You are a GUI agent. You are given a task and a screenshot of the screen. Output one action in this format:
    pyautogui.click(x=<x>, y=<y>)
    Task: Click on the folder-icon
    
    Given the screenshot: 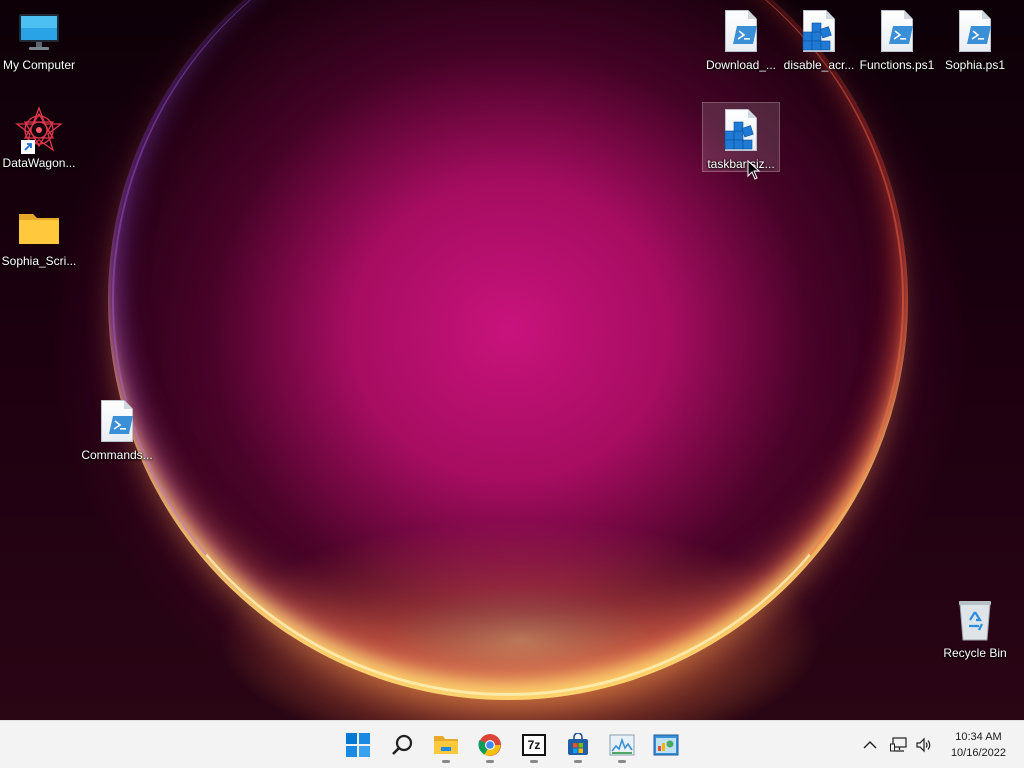 What is the action you would take?
    pyautogui.click(x=39, y=228)
    